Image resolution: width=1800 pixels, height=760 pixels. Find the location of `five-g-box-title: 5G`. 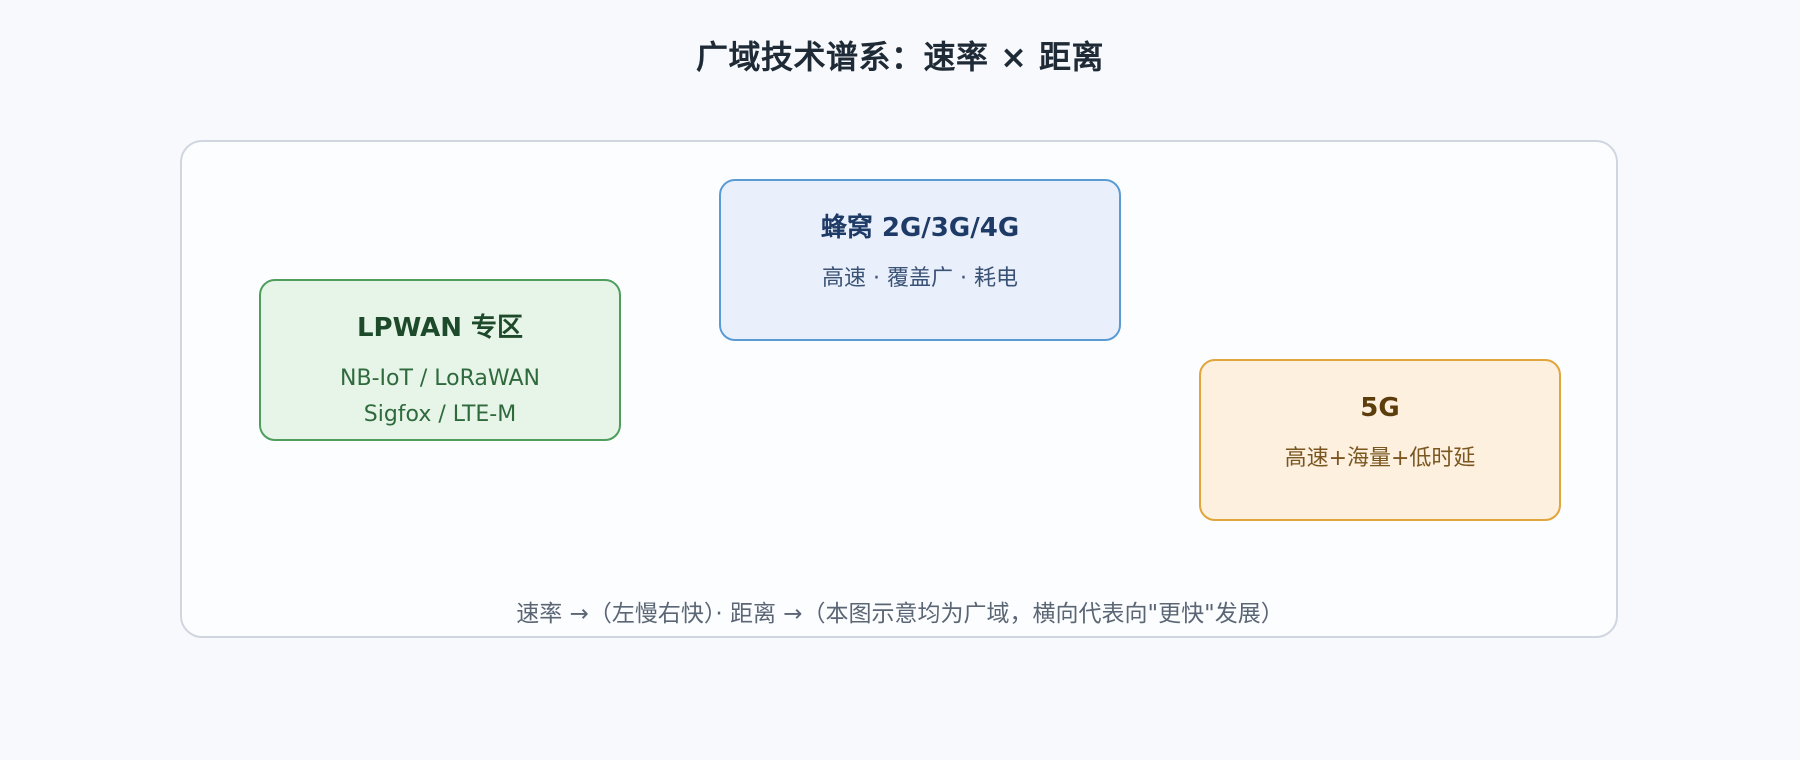

five-g-box-title: 5G is located at coordinates (1380, 408).